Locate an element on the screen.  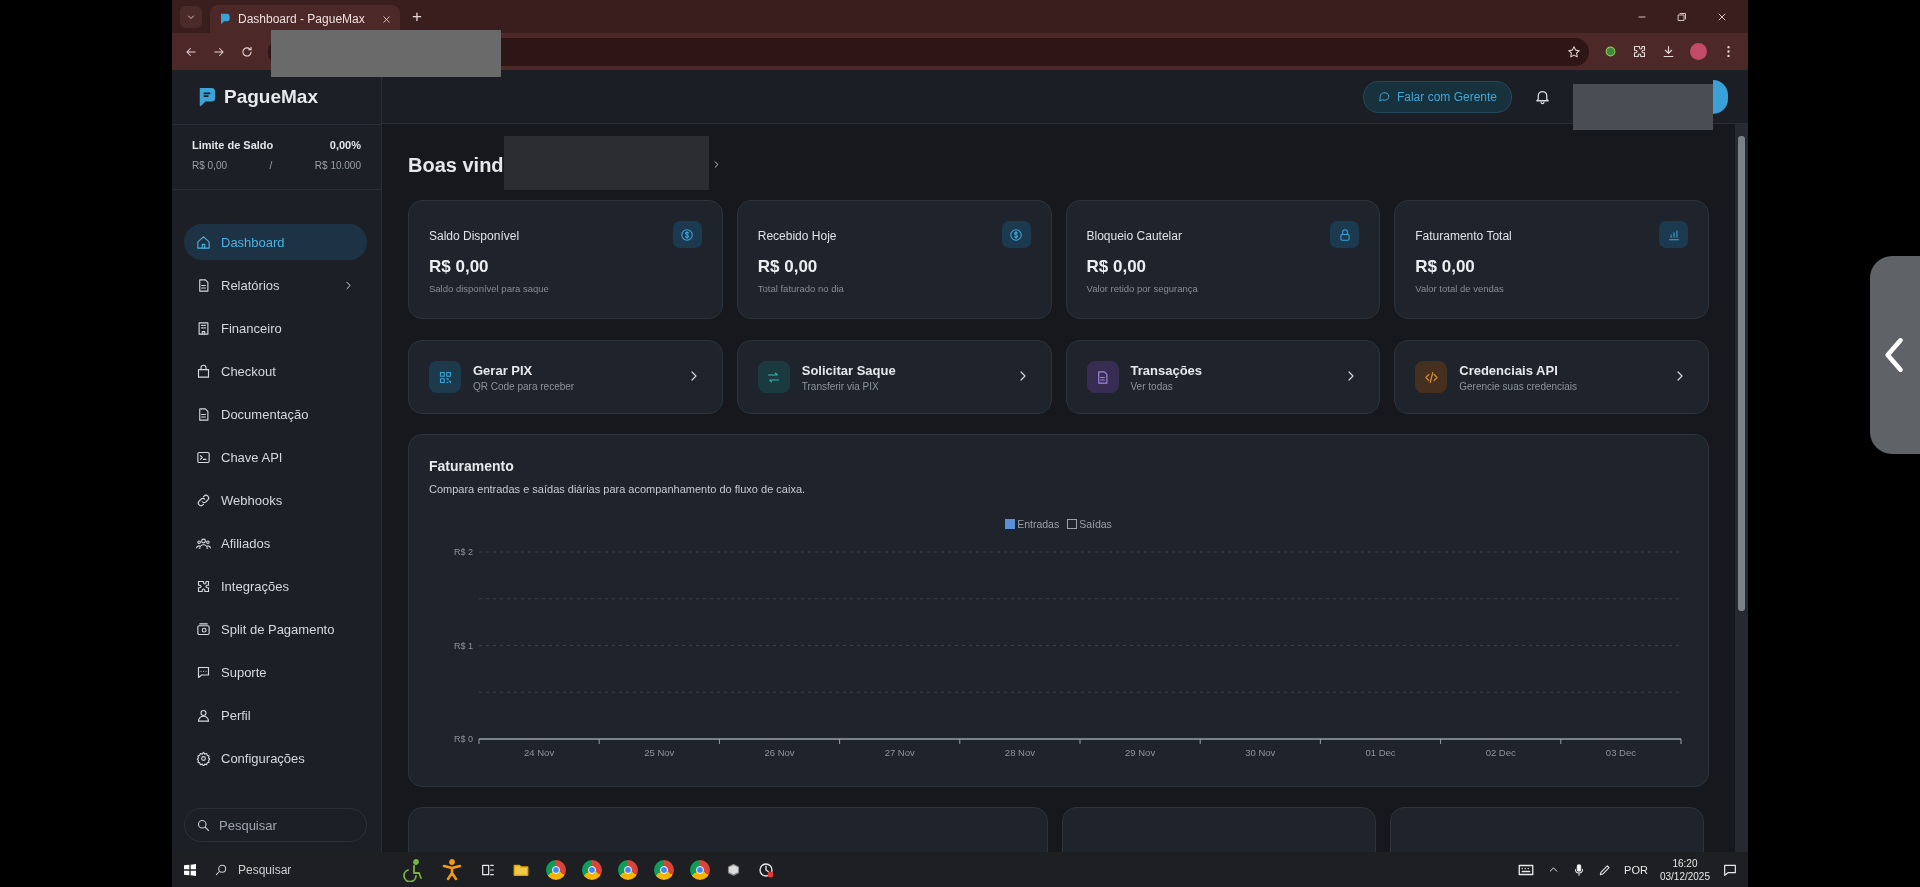
bell-icon is located at coordinates (1542, 96).